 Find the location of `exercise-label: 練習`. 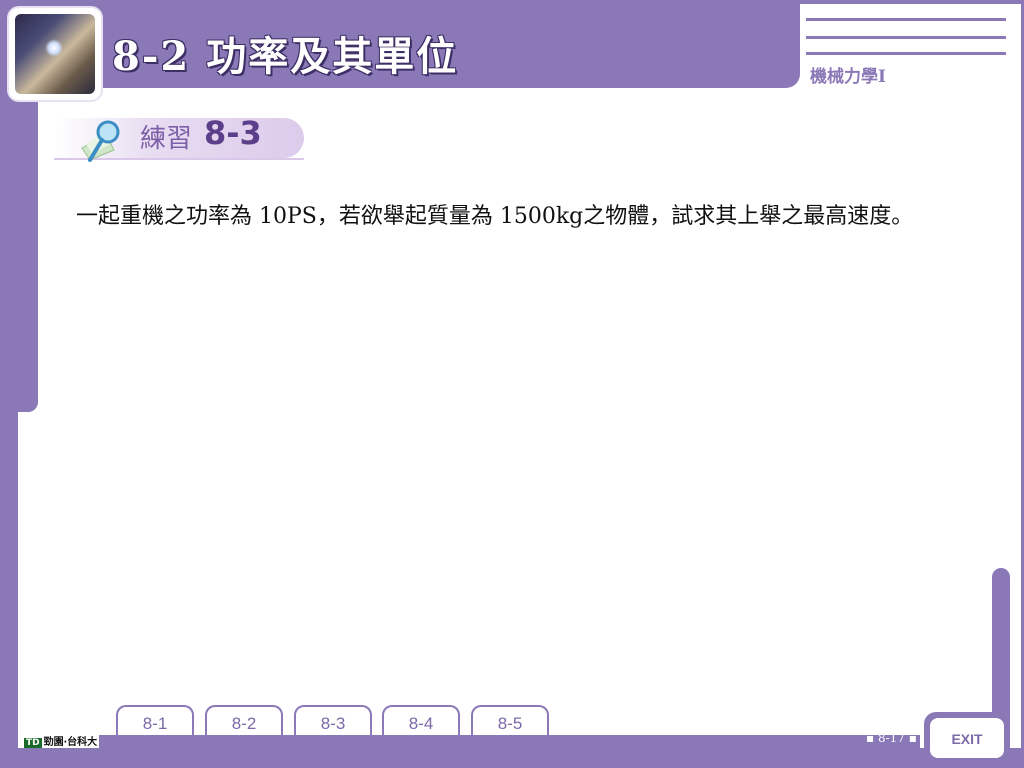

exercise-label: 練習 is located at coordinates (166, 139).